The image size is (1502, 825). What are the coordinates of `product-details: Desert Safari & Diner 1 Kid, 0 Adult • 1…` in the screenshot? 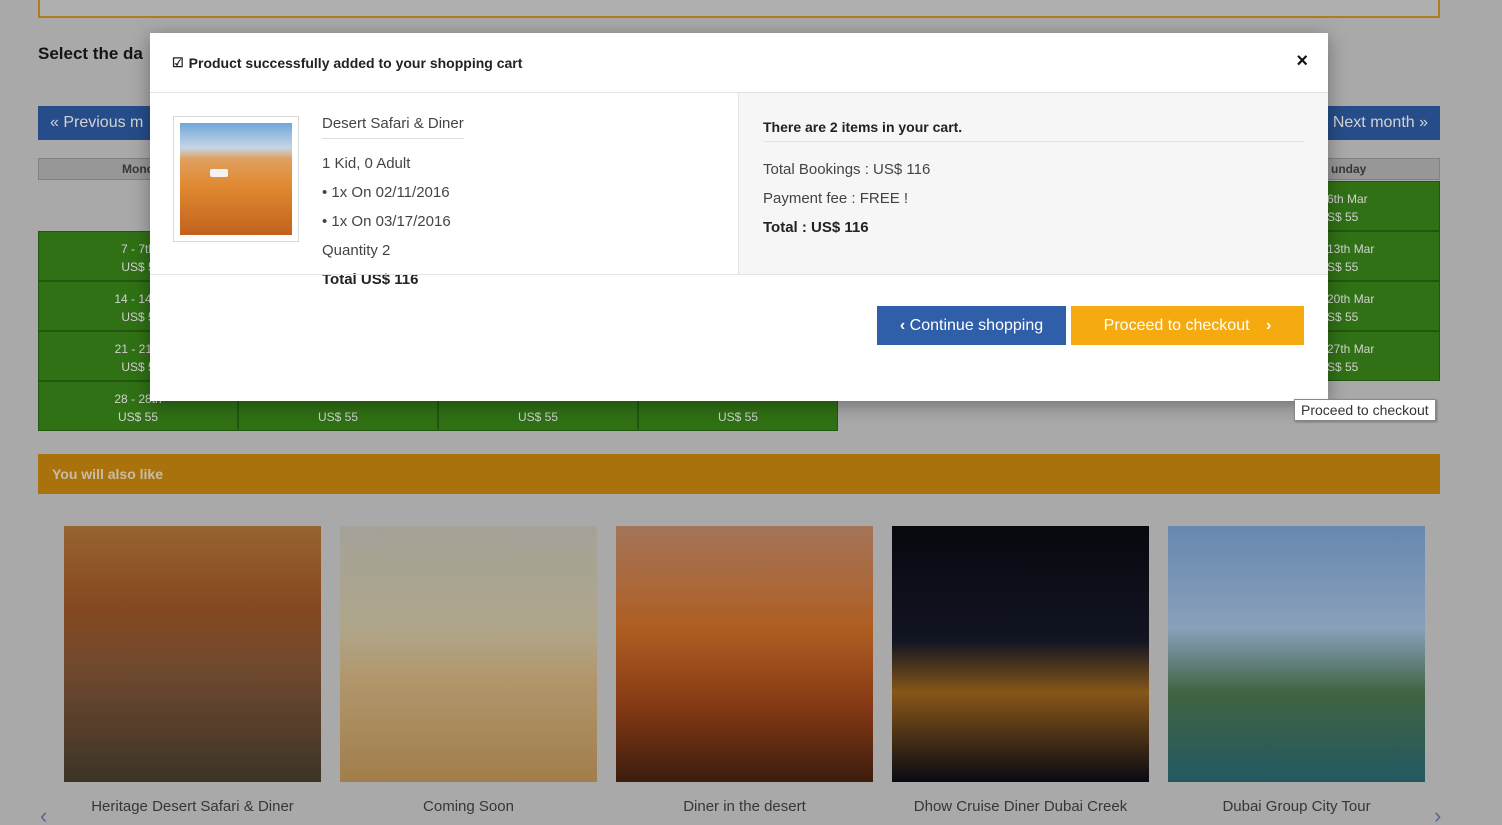 It's located at (393, 204).